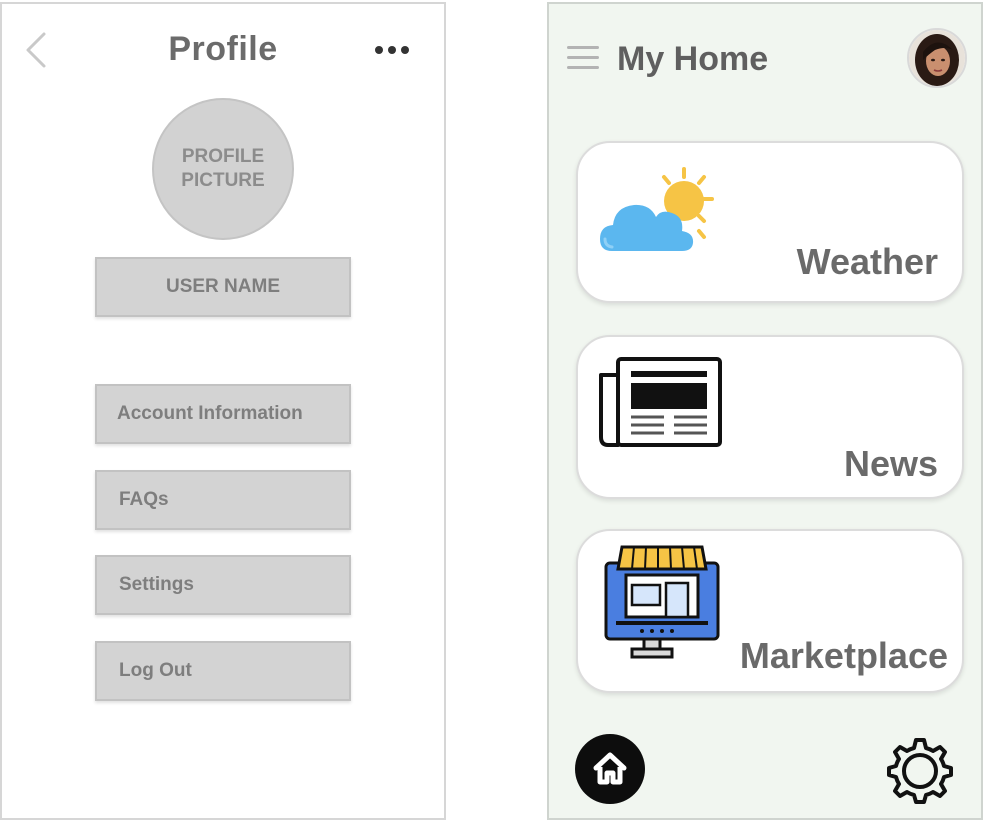  I want to click on profile-picture-label: PROFILE PICTURE, so click(223, 168).